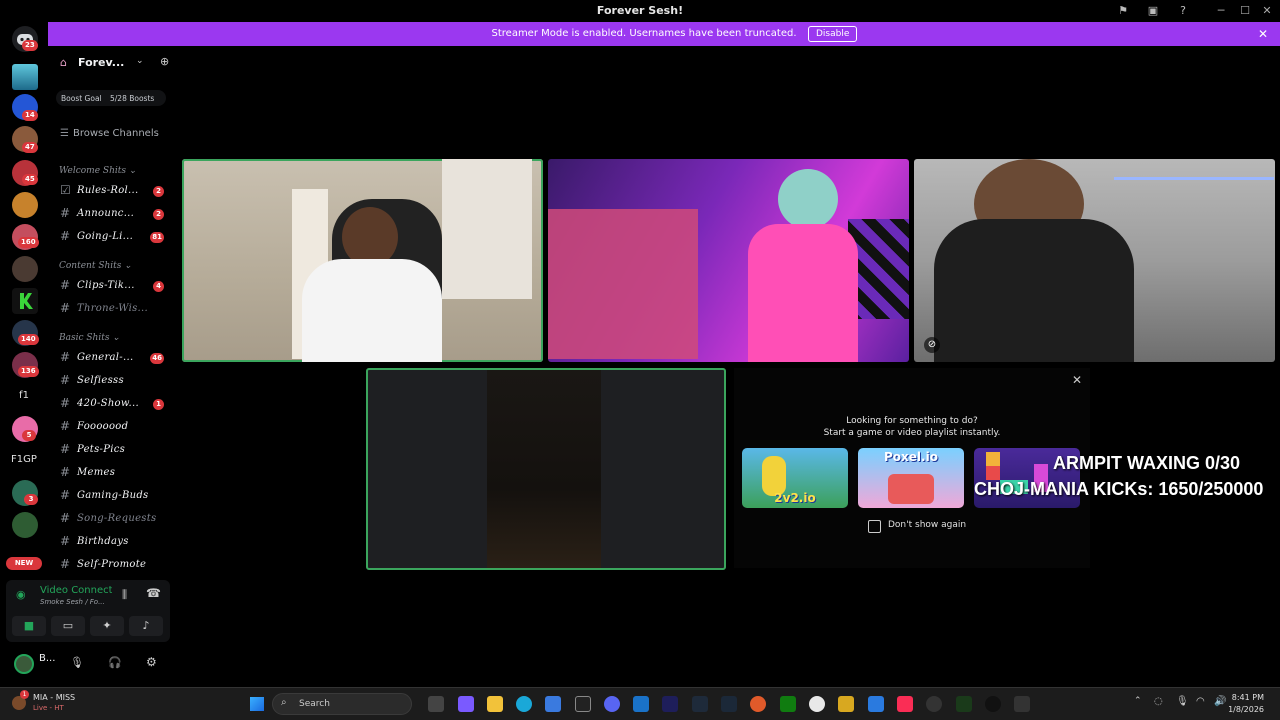 The height and width of the screenshot is (720, 1280). Describe the element at coordinates (81, 98) in the screenshot. I see `boost-label: Boost Goal` at that location.